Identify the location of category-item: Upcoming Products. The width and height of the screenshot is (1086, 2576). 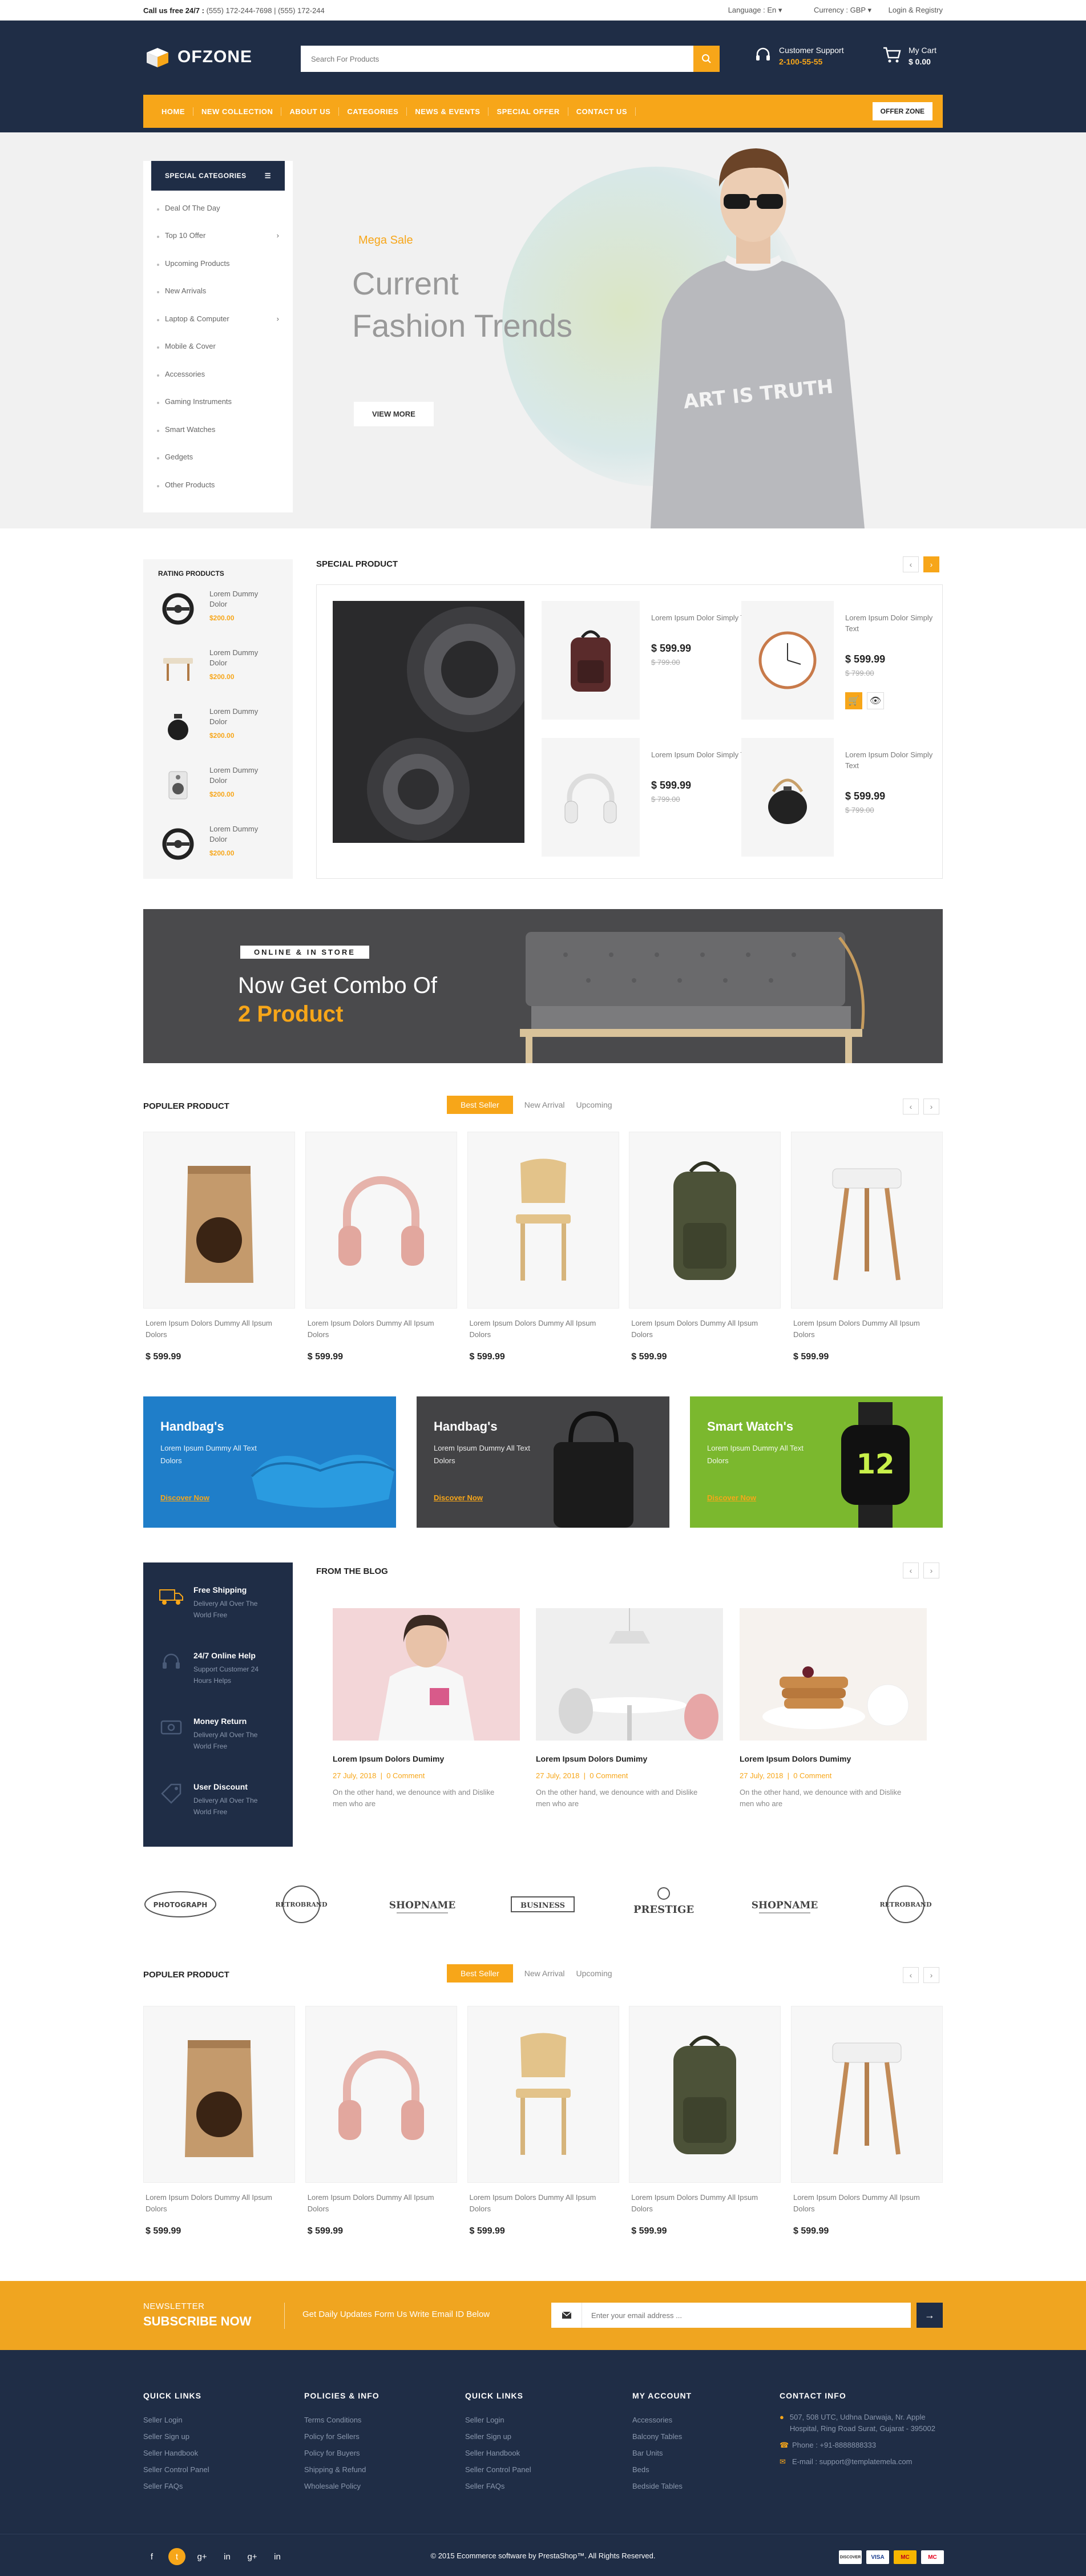
(218, 263).